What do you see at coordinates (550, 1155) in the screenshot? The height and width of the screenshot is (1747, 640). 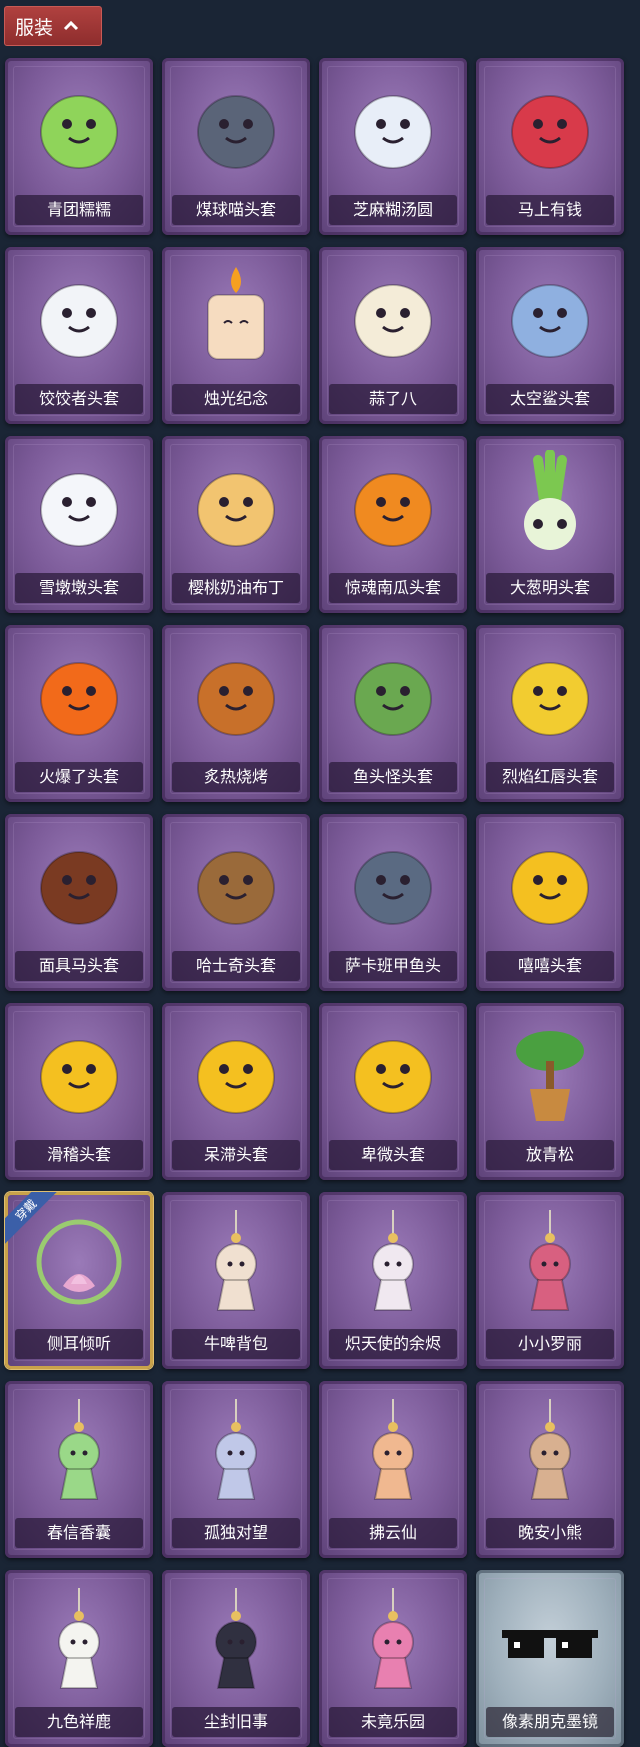 I see `outfit-card-label: 放青松` at bounding box center [550, 1155].